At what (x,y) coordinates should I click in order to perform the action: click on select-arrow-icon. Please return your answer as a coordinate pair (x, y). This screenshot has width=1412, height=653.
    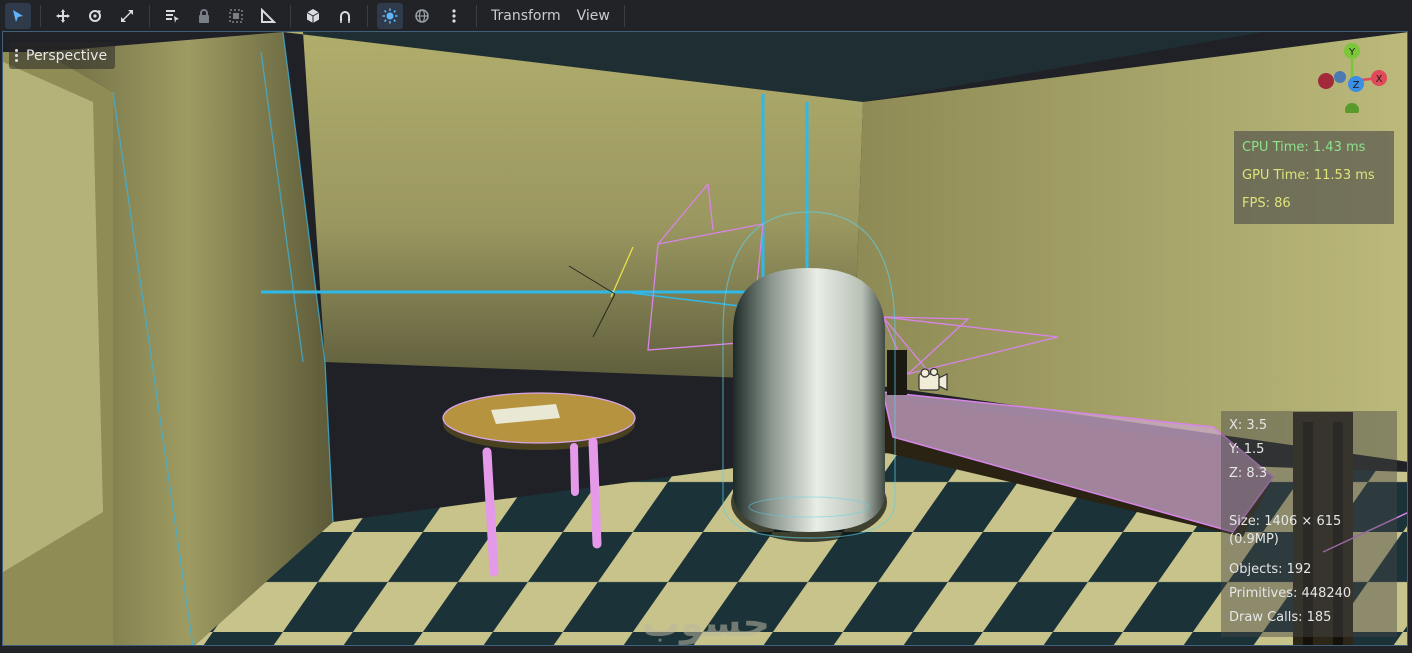
    Looking at the image, I should click on (18, 15).